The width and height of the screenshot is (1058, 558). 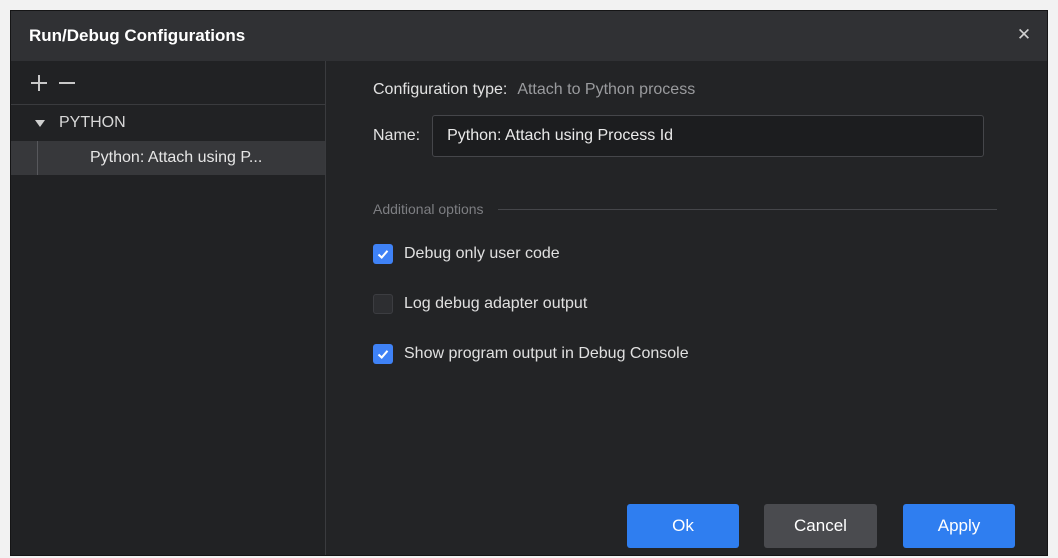 I want to click on option-label: Log debug adapter output, so click(x=496, y=303).